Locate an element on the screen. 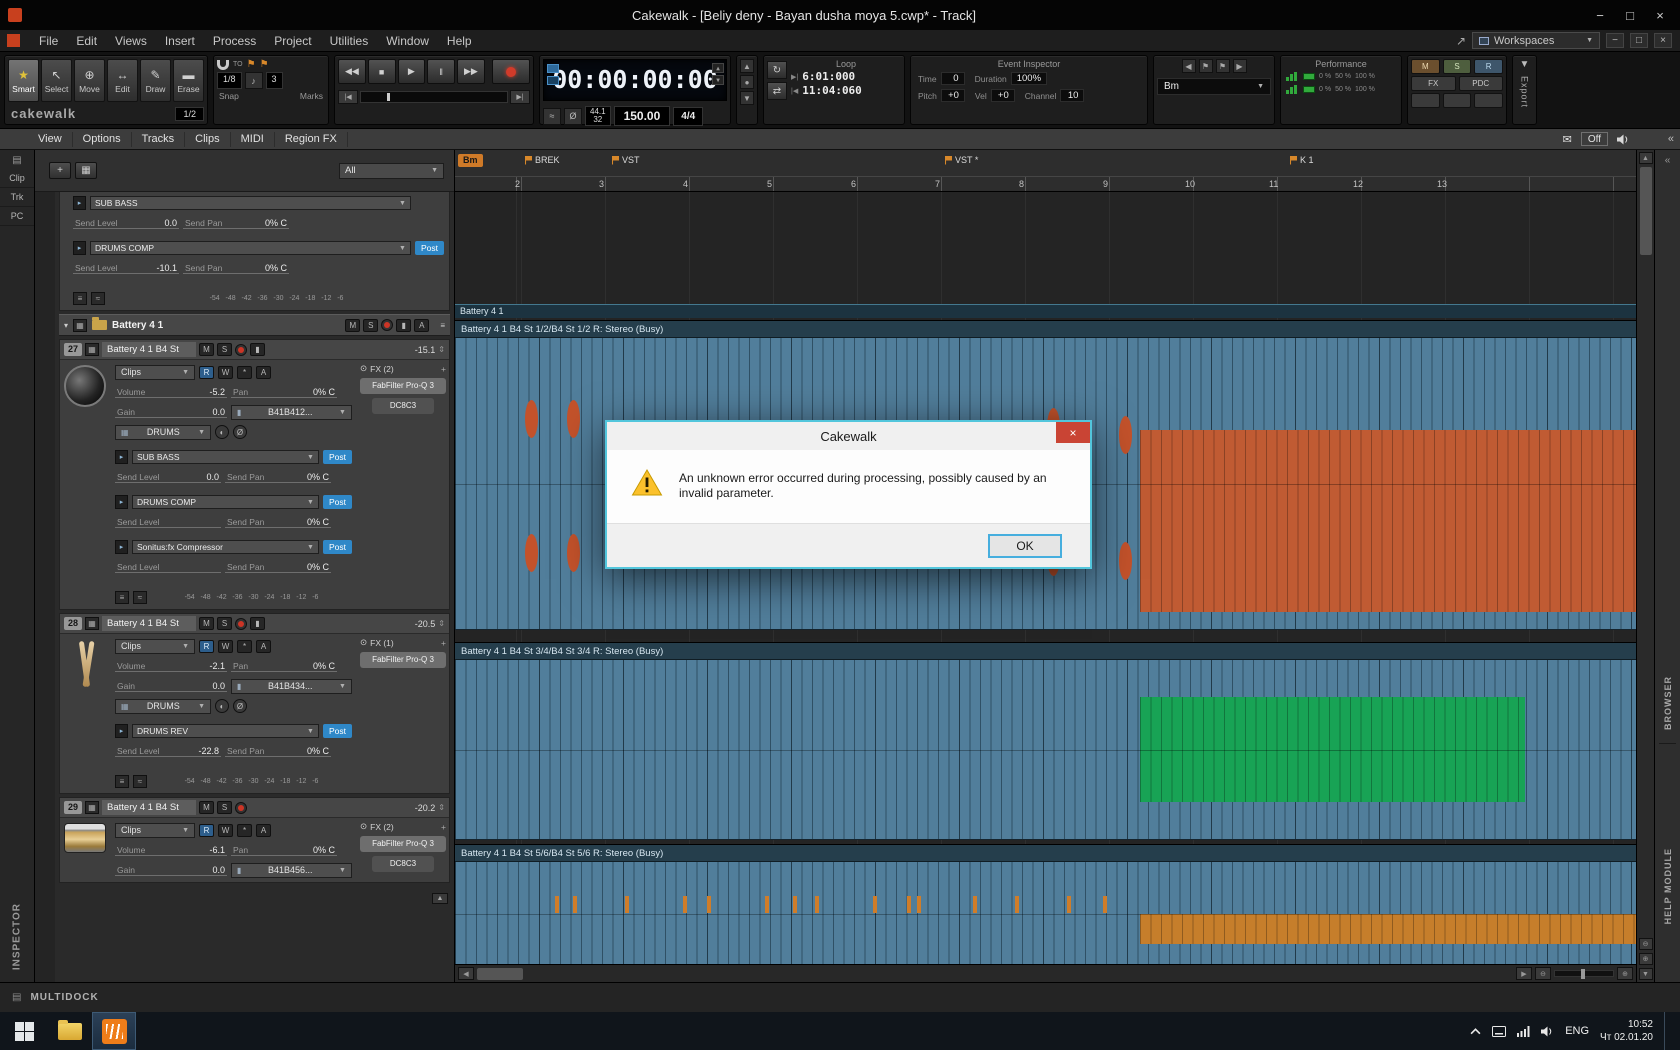 The image size is (1680, 1050). mute-button: M is located at coordinates (207, 349).